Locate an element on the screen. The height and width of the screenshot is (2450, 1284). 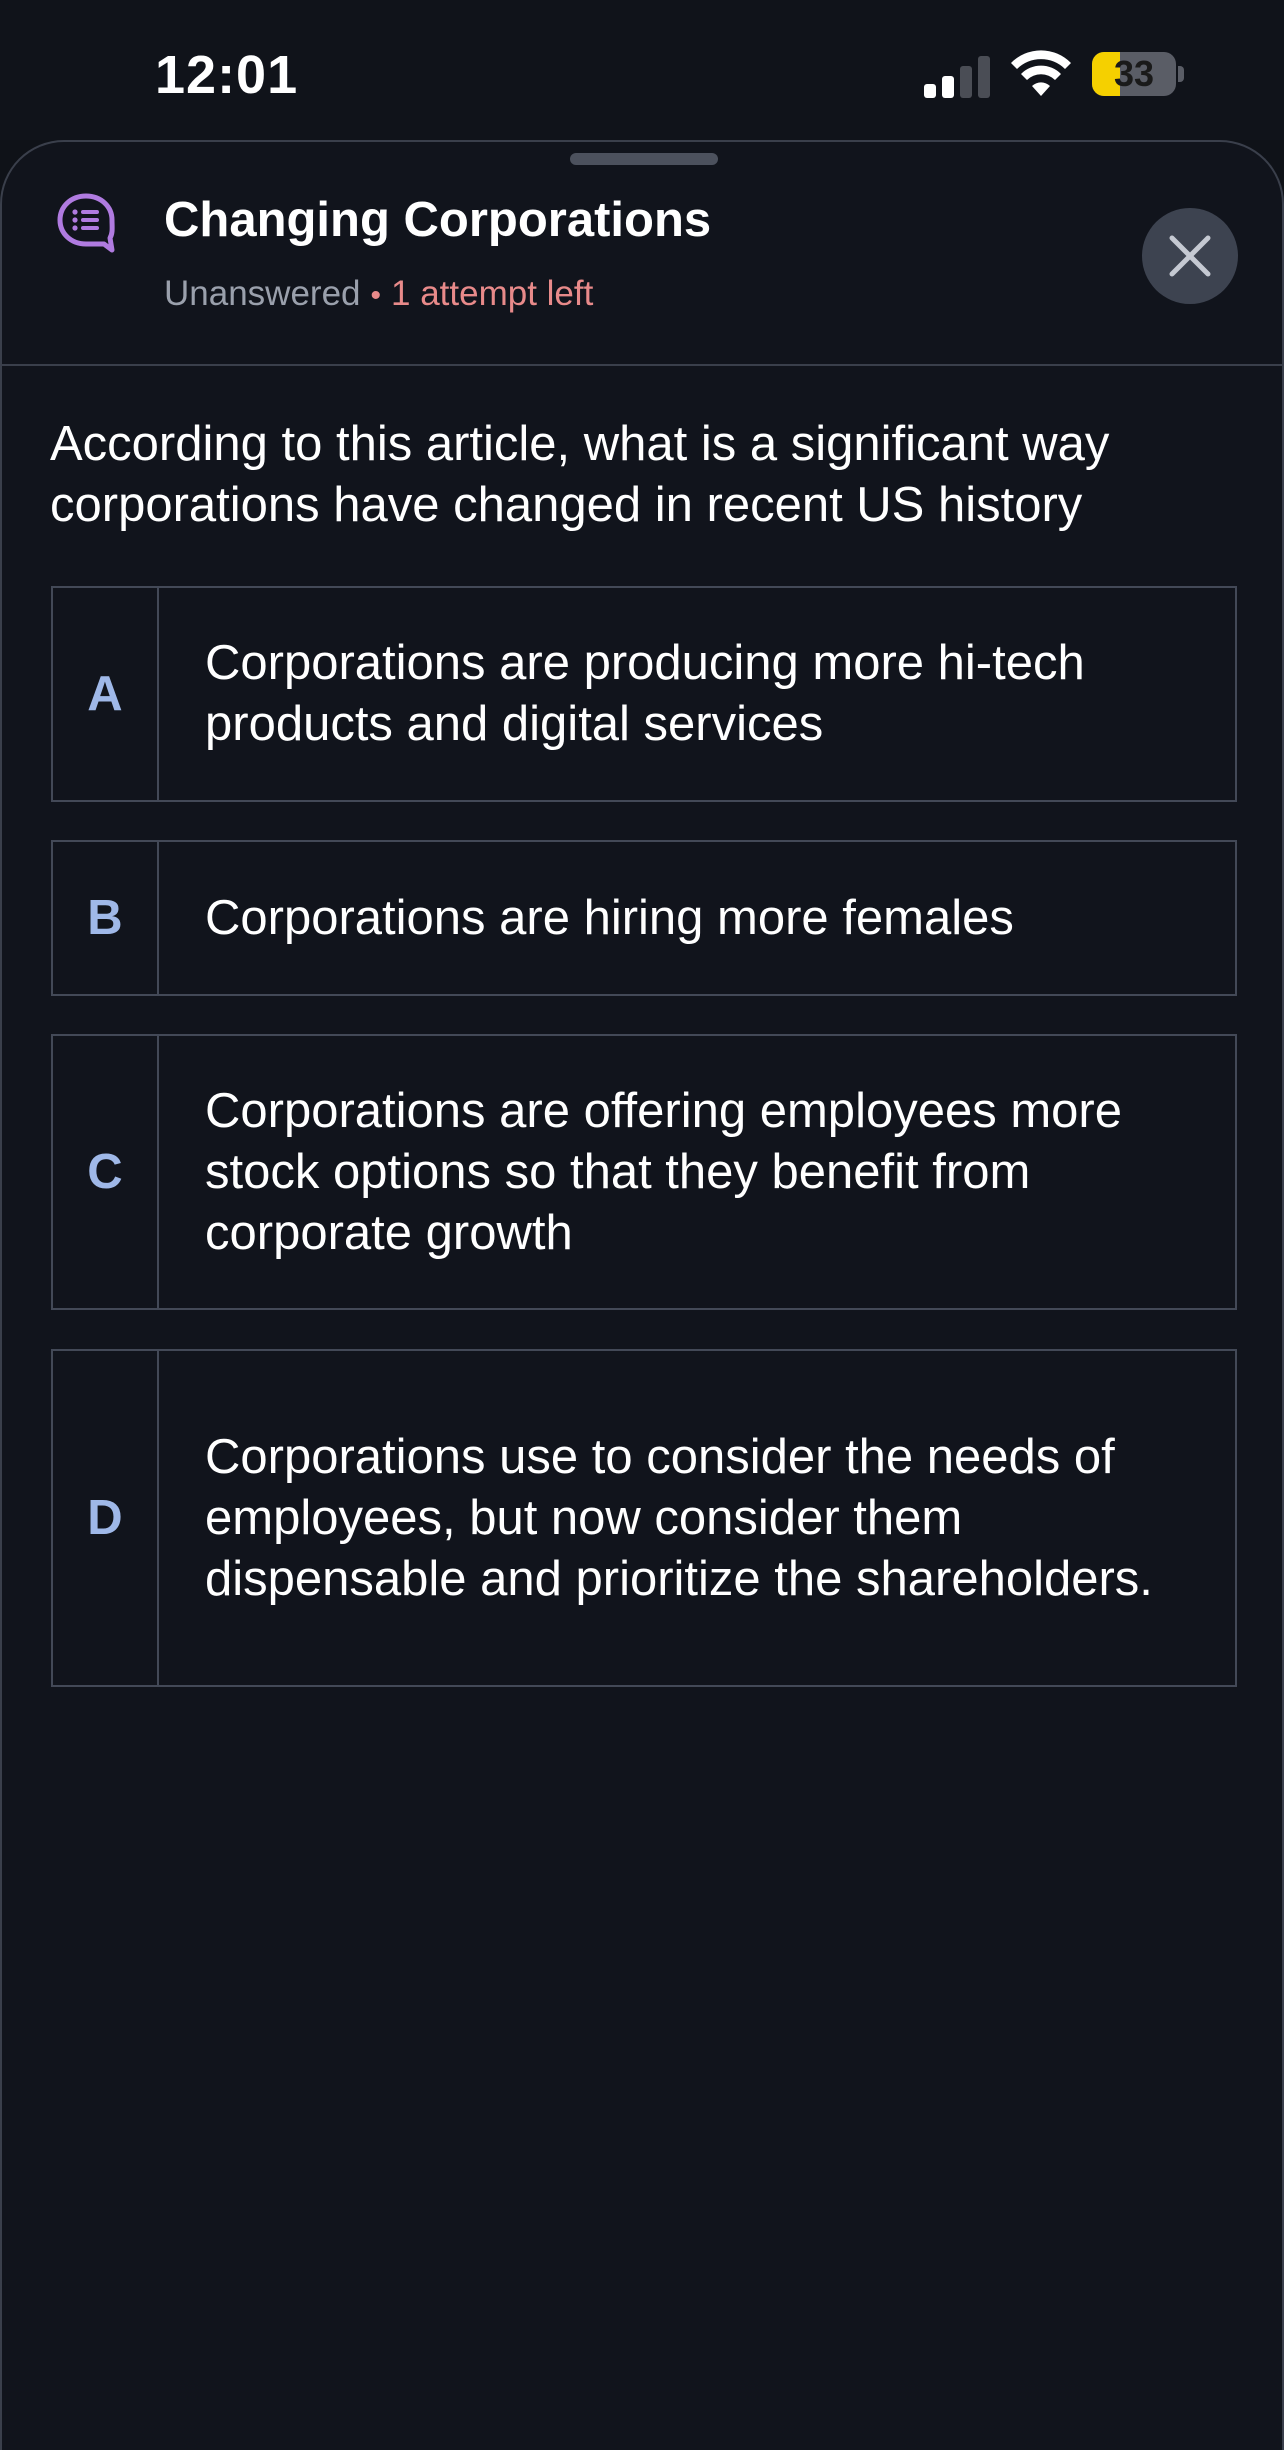
chat-list-icon is located at coordinates (86, 223).